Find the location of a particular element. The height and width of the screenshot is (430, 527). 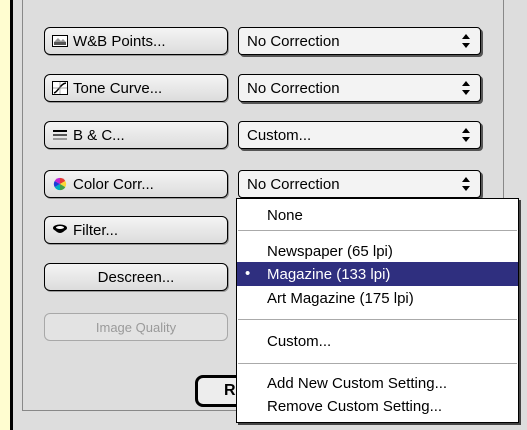

tone-curve-value: No Correction is located at coordinates (293, 88).